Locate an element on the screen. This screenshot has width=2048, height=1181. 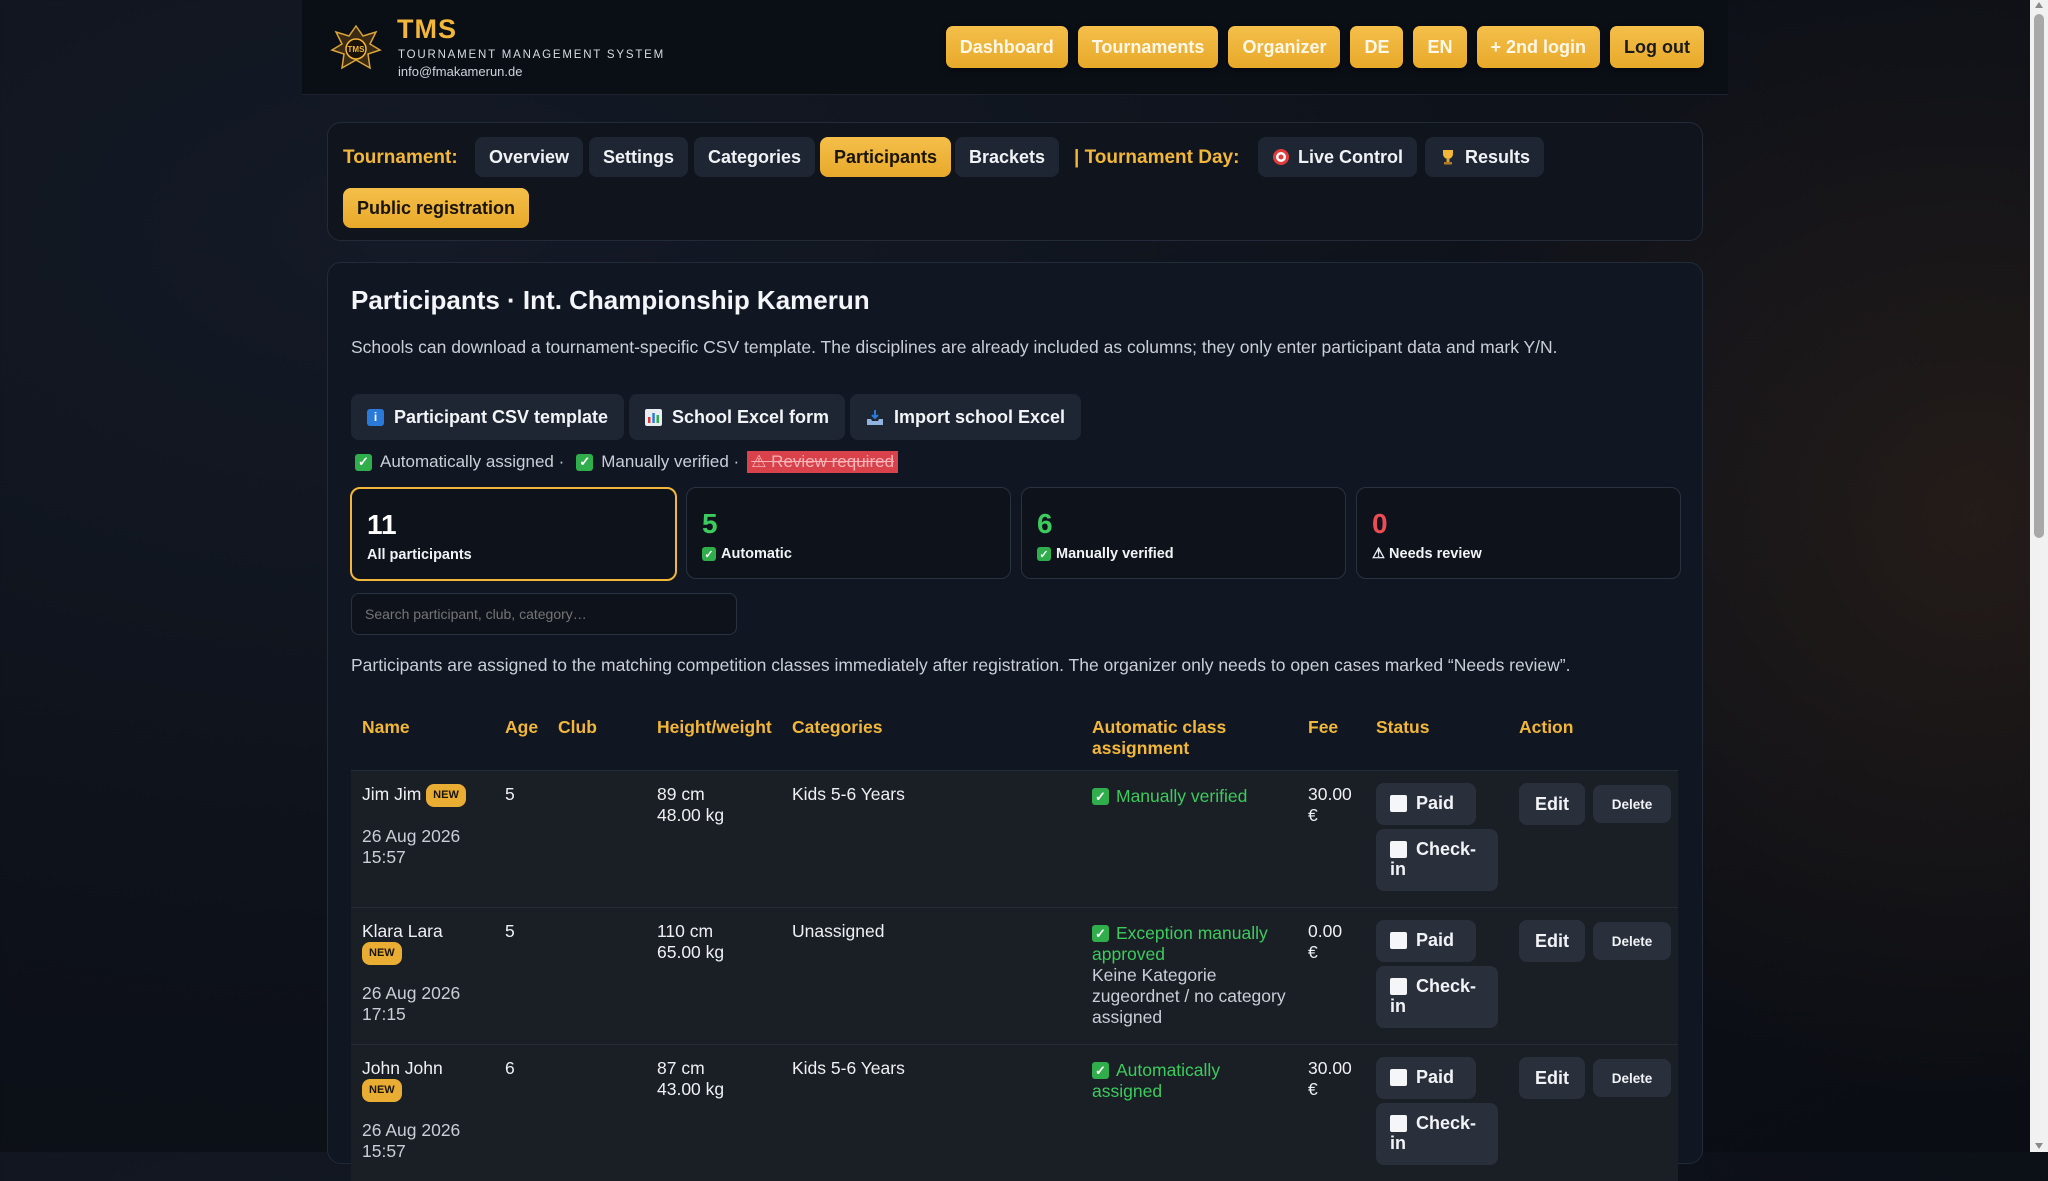
participant-name: John John is located at coordinates (402, 1068).